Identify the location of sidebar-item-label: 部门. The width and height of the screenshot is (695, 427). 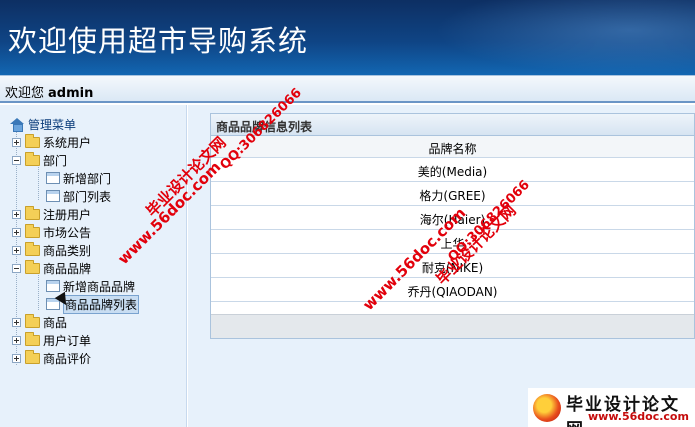
(55, 160).